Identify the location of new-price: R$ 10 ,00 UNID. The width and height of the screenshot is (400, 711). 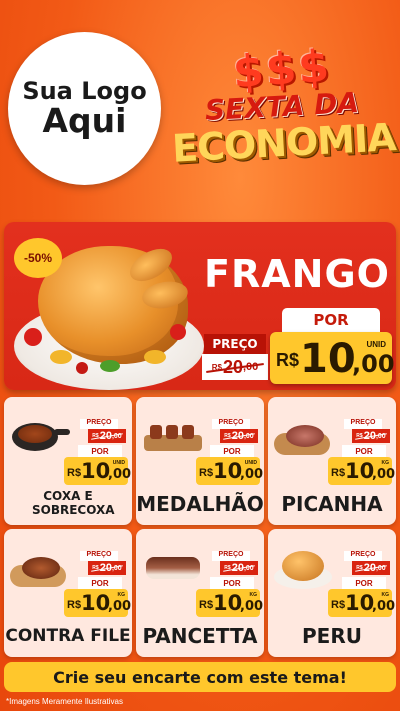
(332, 358).